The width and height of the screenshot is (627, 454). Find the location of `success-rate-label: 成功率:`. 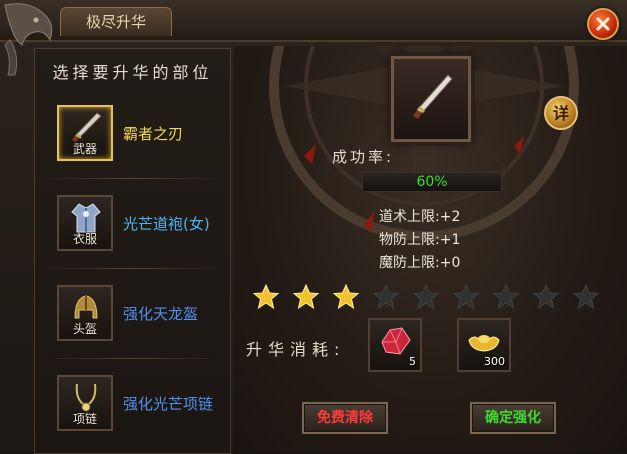

success-rate-label: 成功率: is located at coordinates (363, 157).